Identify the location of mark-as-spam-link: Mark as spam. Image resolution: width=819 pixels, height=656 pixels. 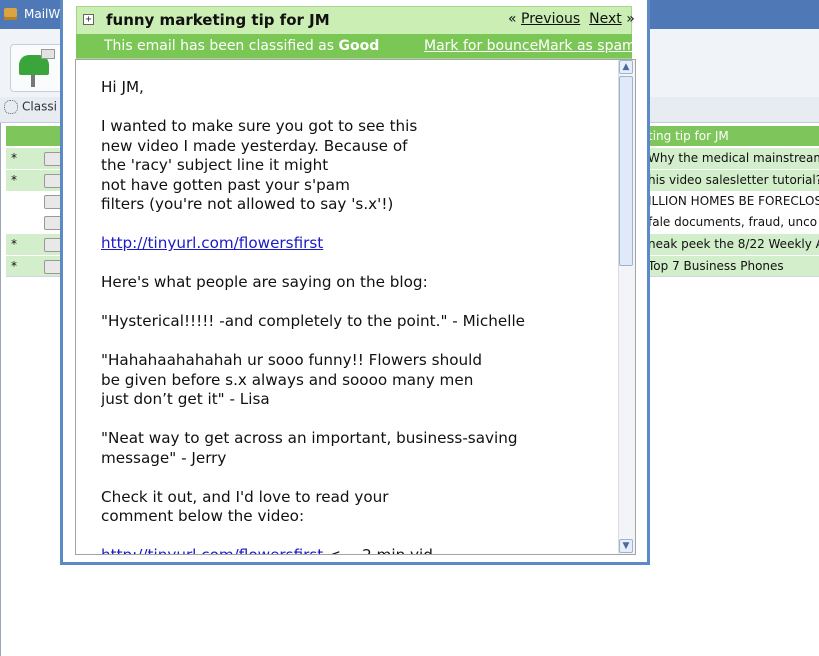
(587, 46).